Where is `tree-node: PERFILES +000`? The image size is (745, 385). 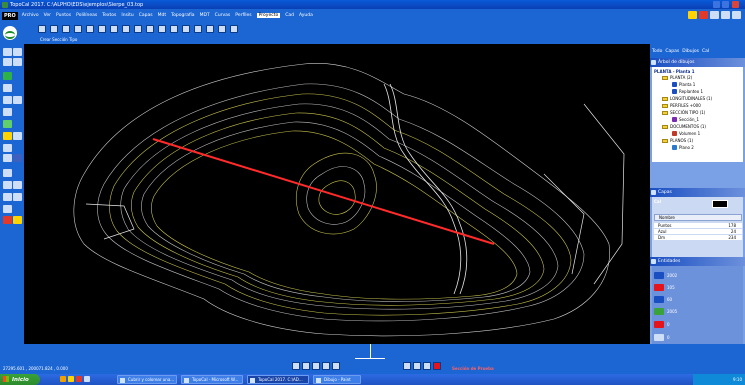
tree-node: PERFILES +000 is located at coordinates (681, 105).